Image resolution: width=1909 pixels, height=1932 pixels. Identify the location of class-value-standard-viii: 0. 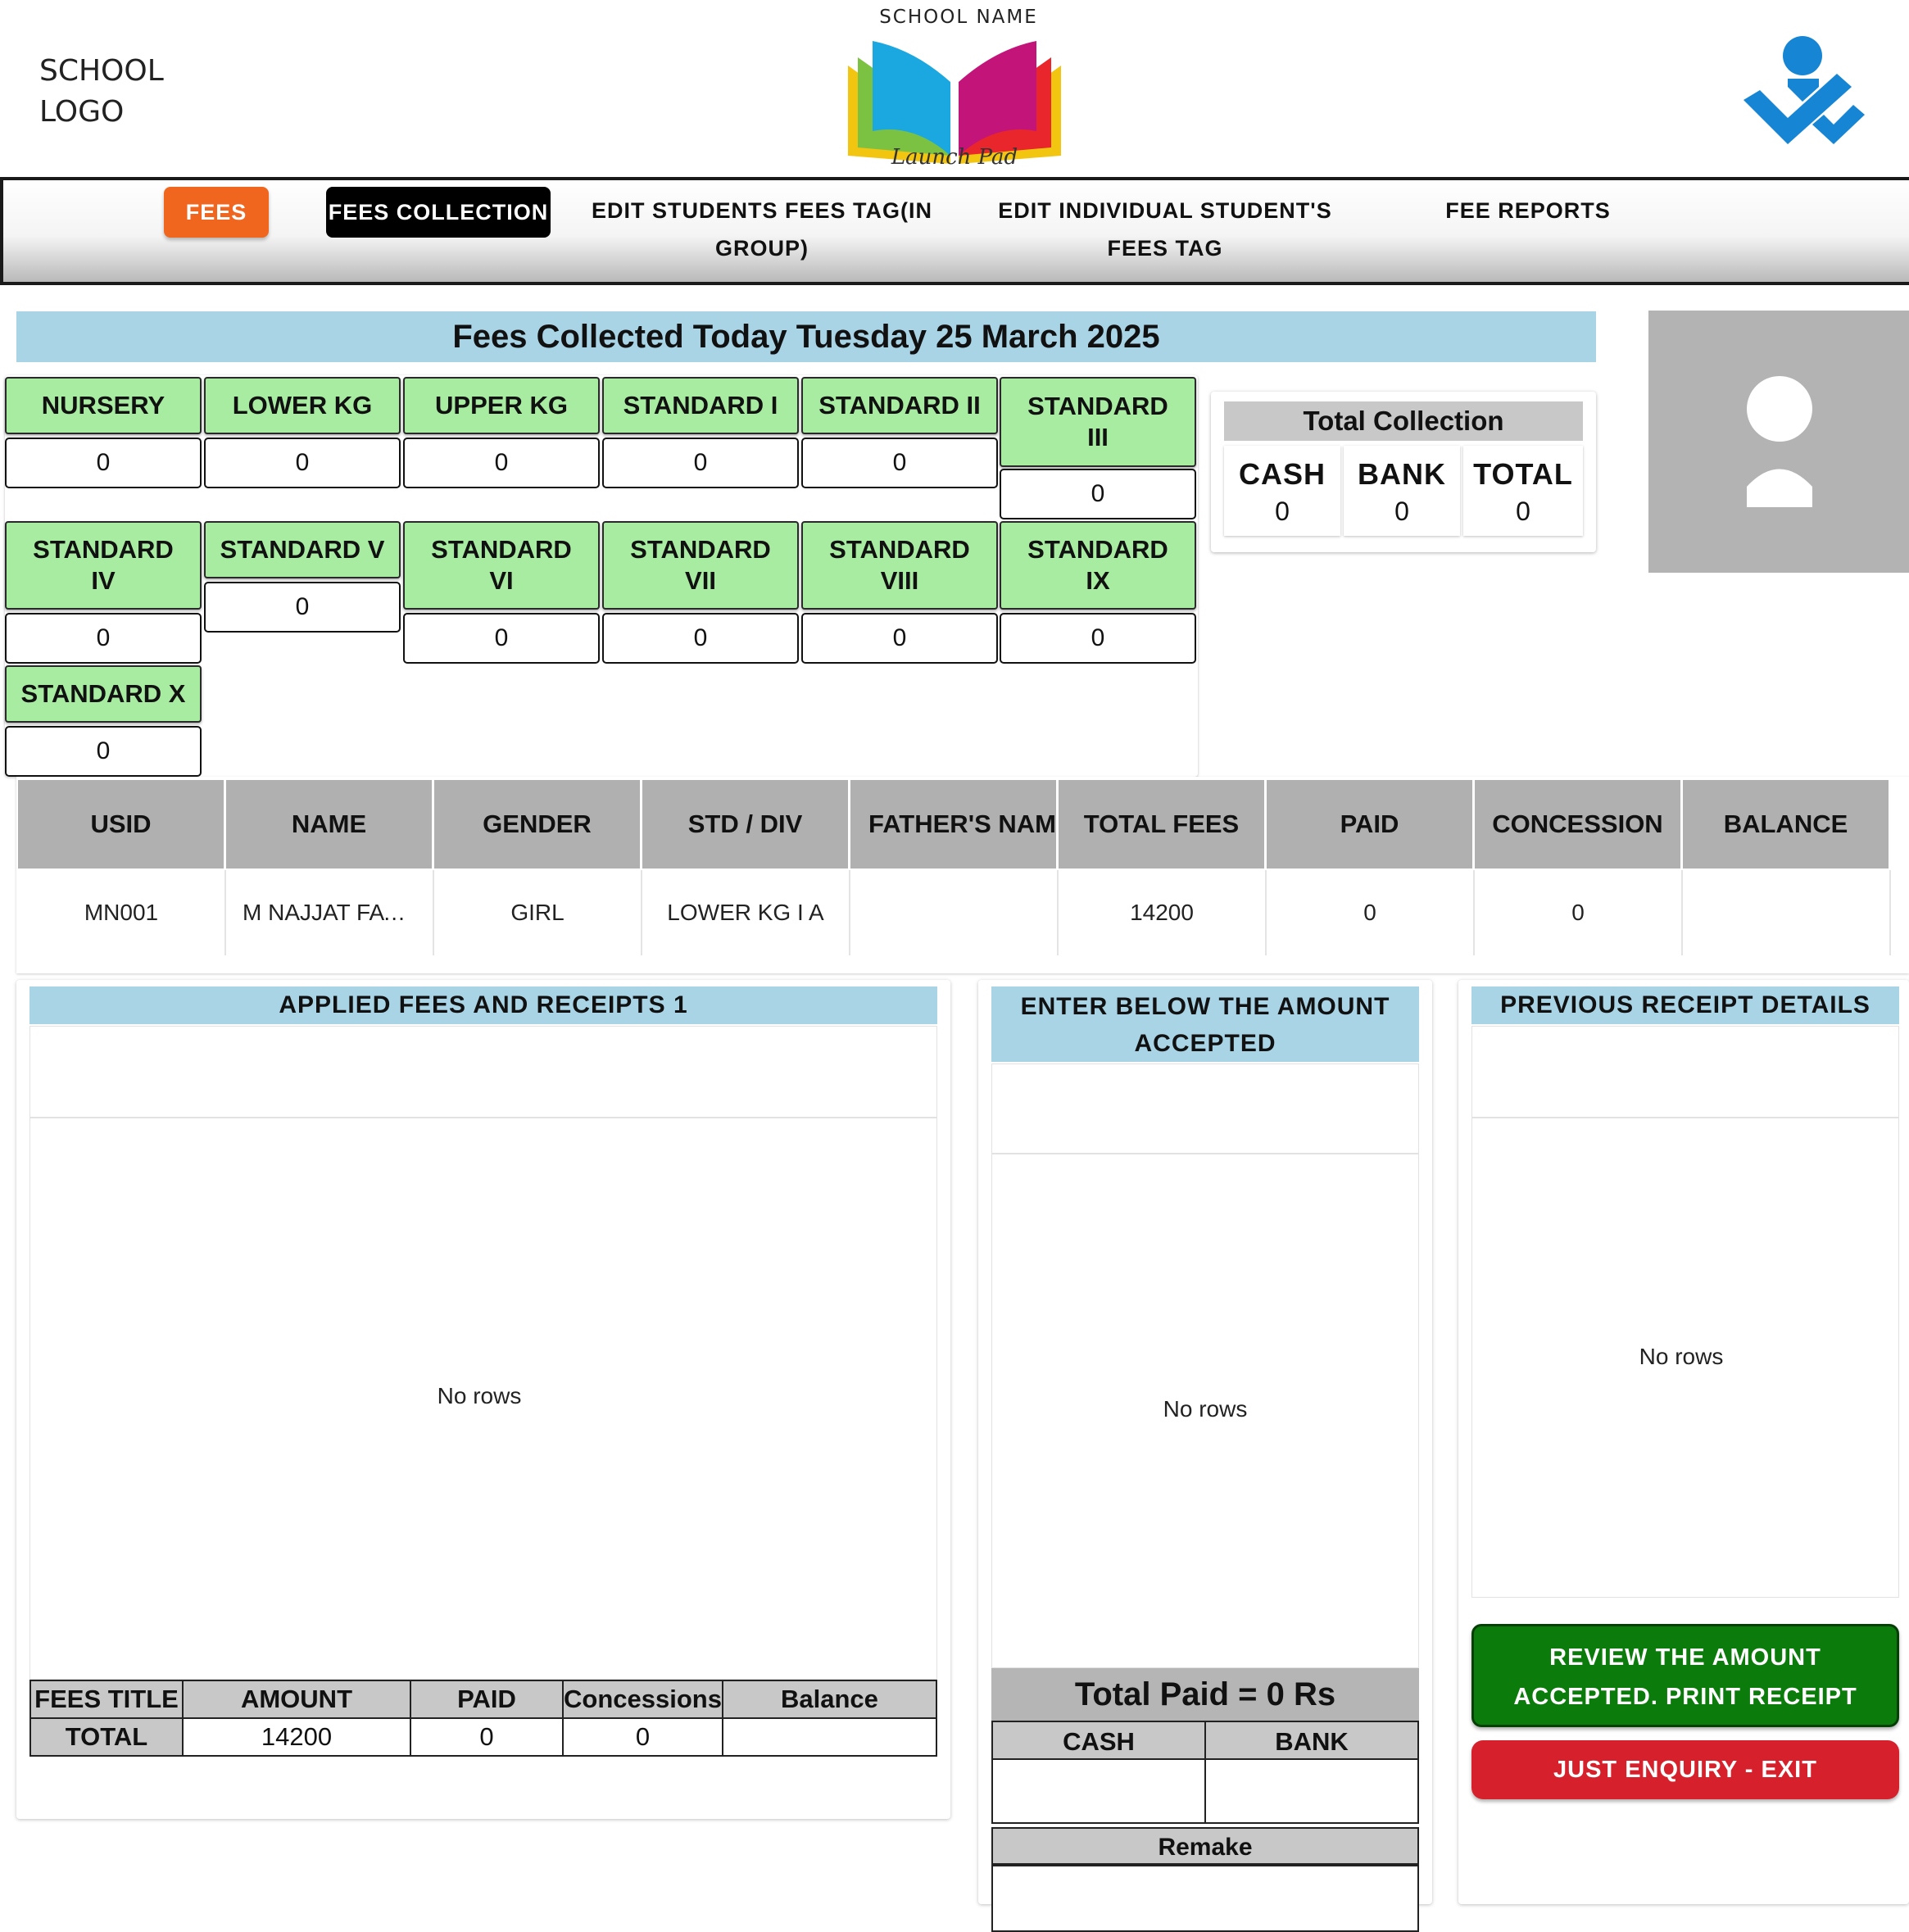
(899, 638).